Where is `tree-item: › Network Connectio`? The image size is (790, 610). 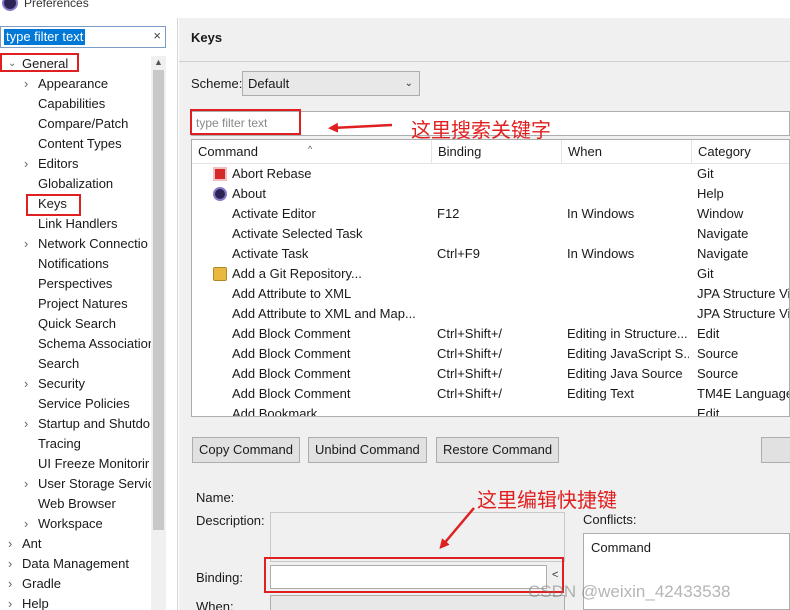 tree-item: › Network Connectio is located at coordinates (75, 244).